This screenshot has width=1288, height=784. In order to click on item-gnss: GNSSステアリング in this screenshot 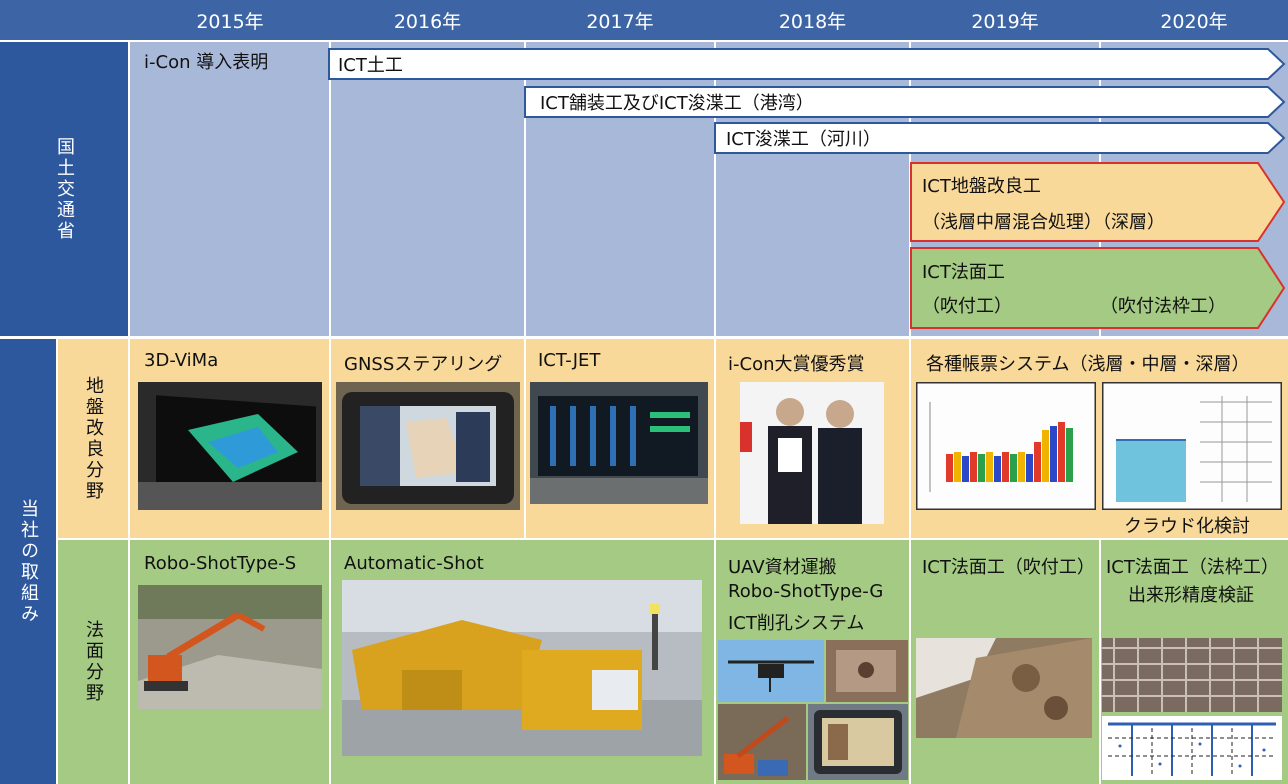, I will do `click(423, 364)`.